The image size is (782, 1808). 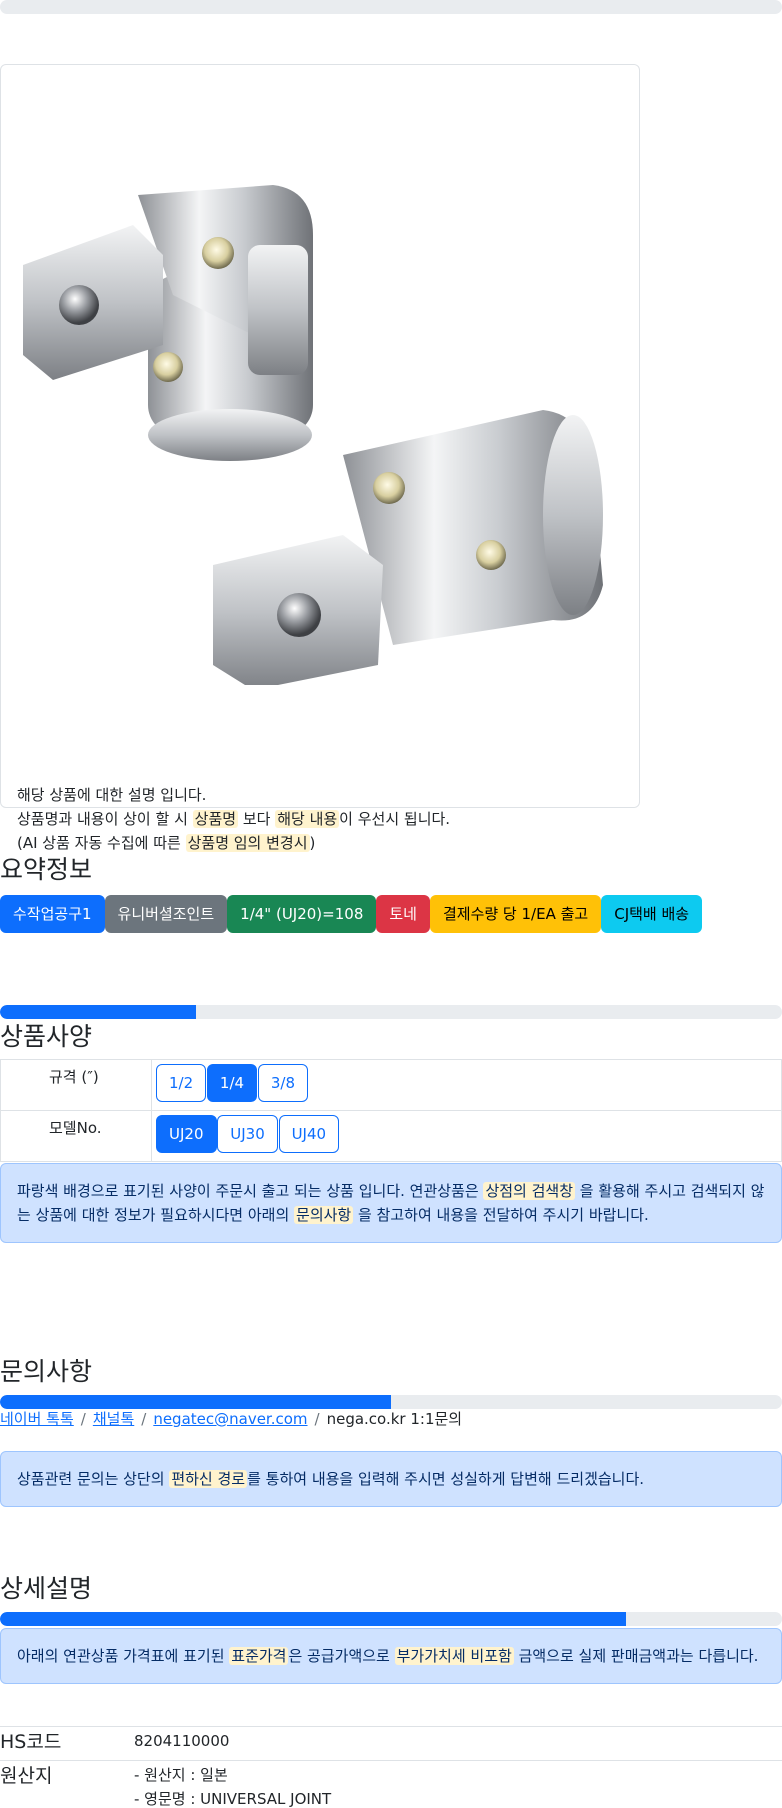 I want to click on badge-type: 유니버셜조인트, so click(x=166, y=914).